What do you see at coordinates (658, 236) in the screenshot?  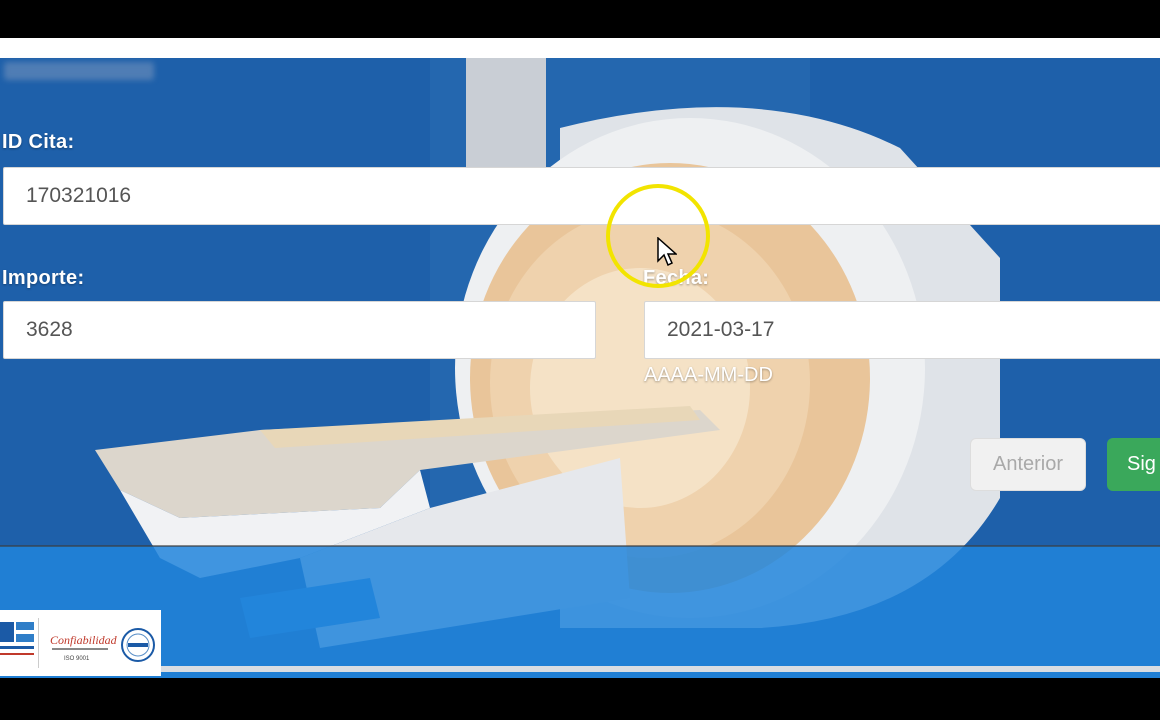 I see `cursor-highlight-ring` at bounding box center [658, 236].